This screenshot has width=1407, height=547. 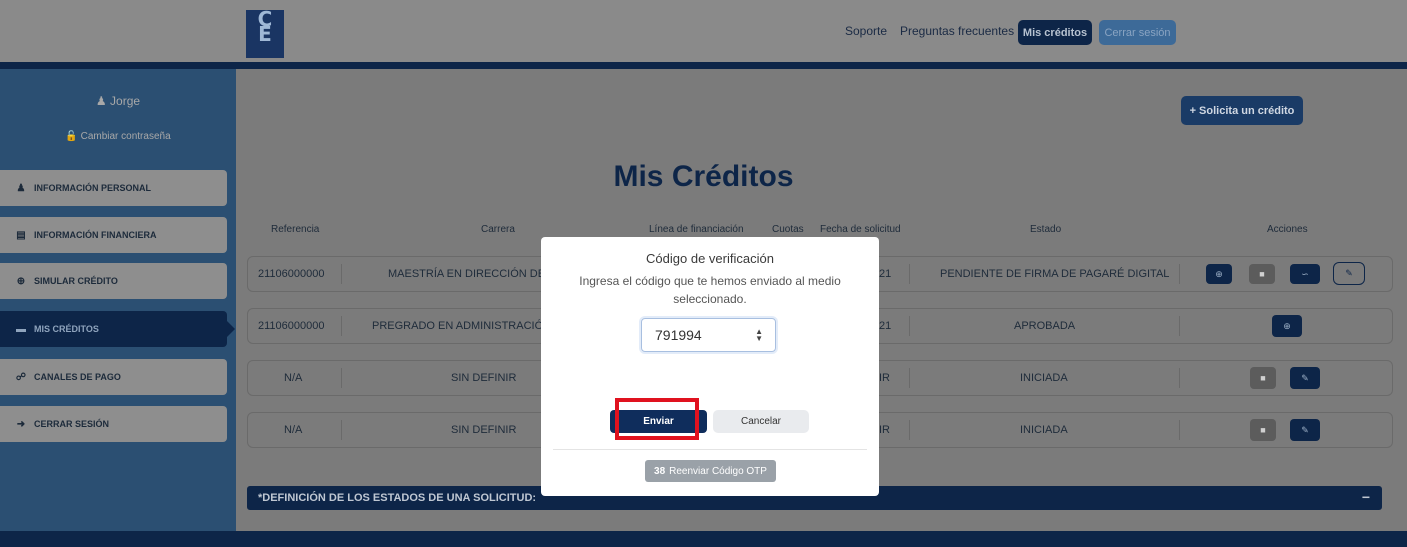 What do you see at coordinates (295, 229) in the screenshot?
I see `col-header-reference: Referencia` at bounding box center [295, 229].